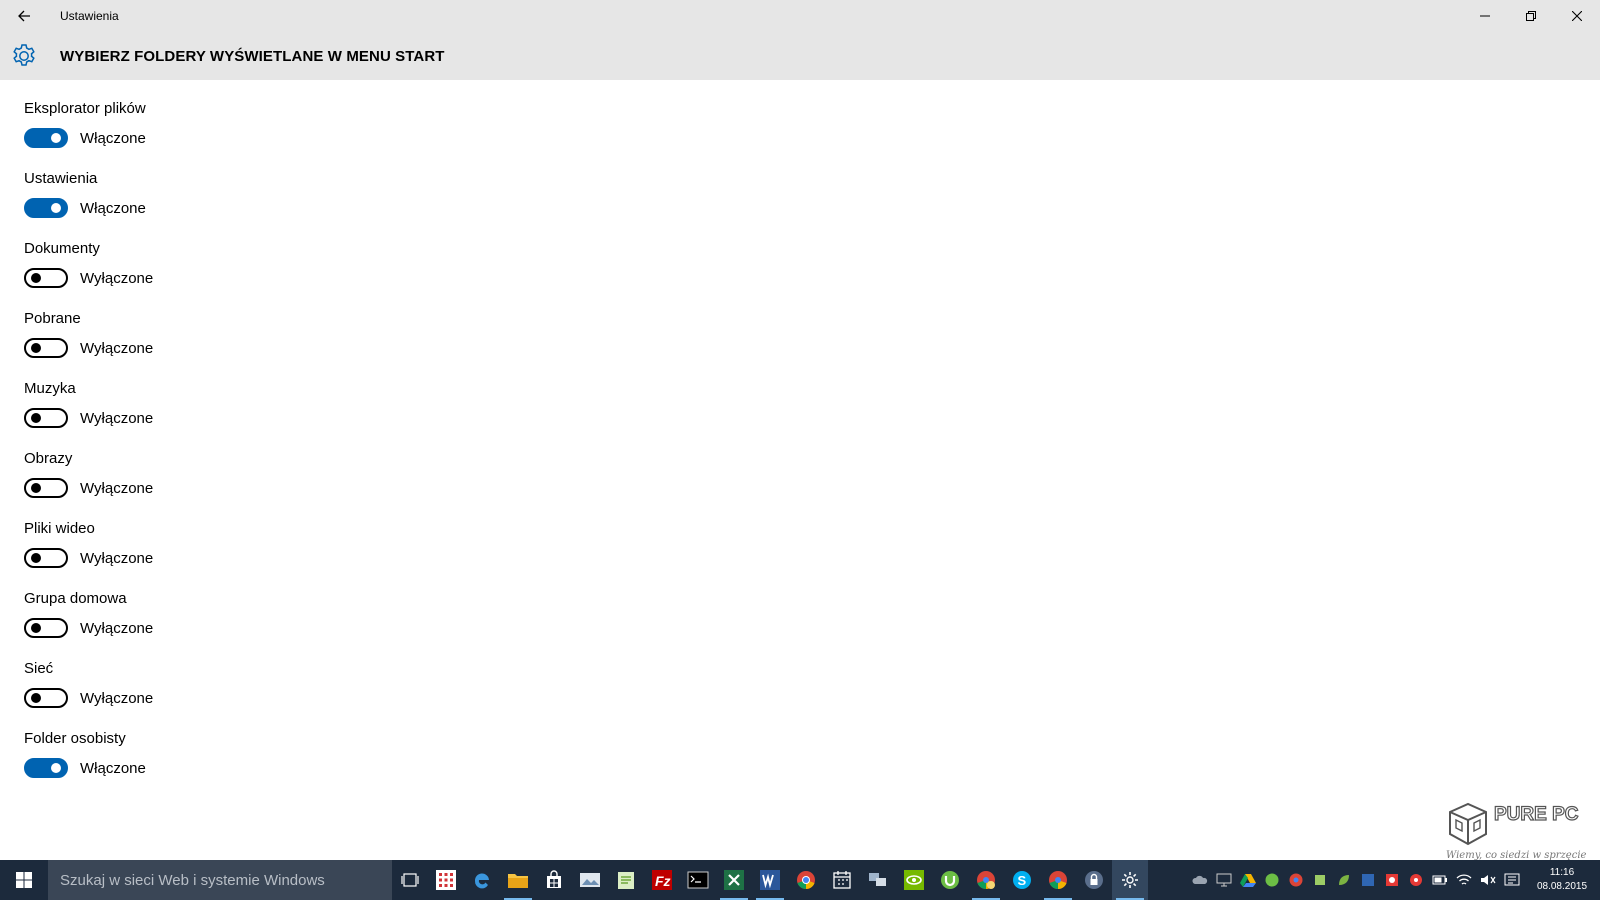 This screenshot has width=1600, height=900. What do you see at coordinates (324, 201) in the screenshot?
I see `setting-settings: Ustawienia Włączone` at bounding box center [324, 201].